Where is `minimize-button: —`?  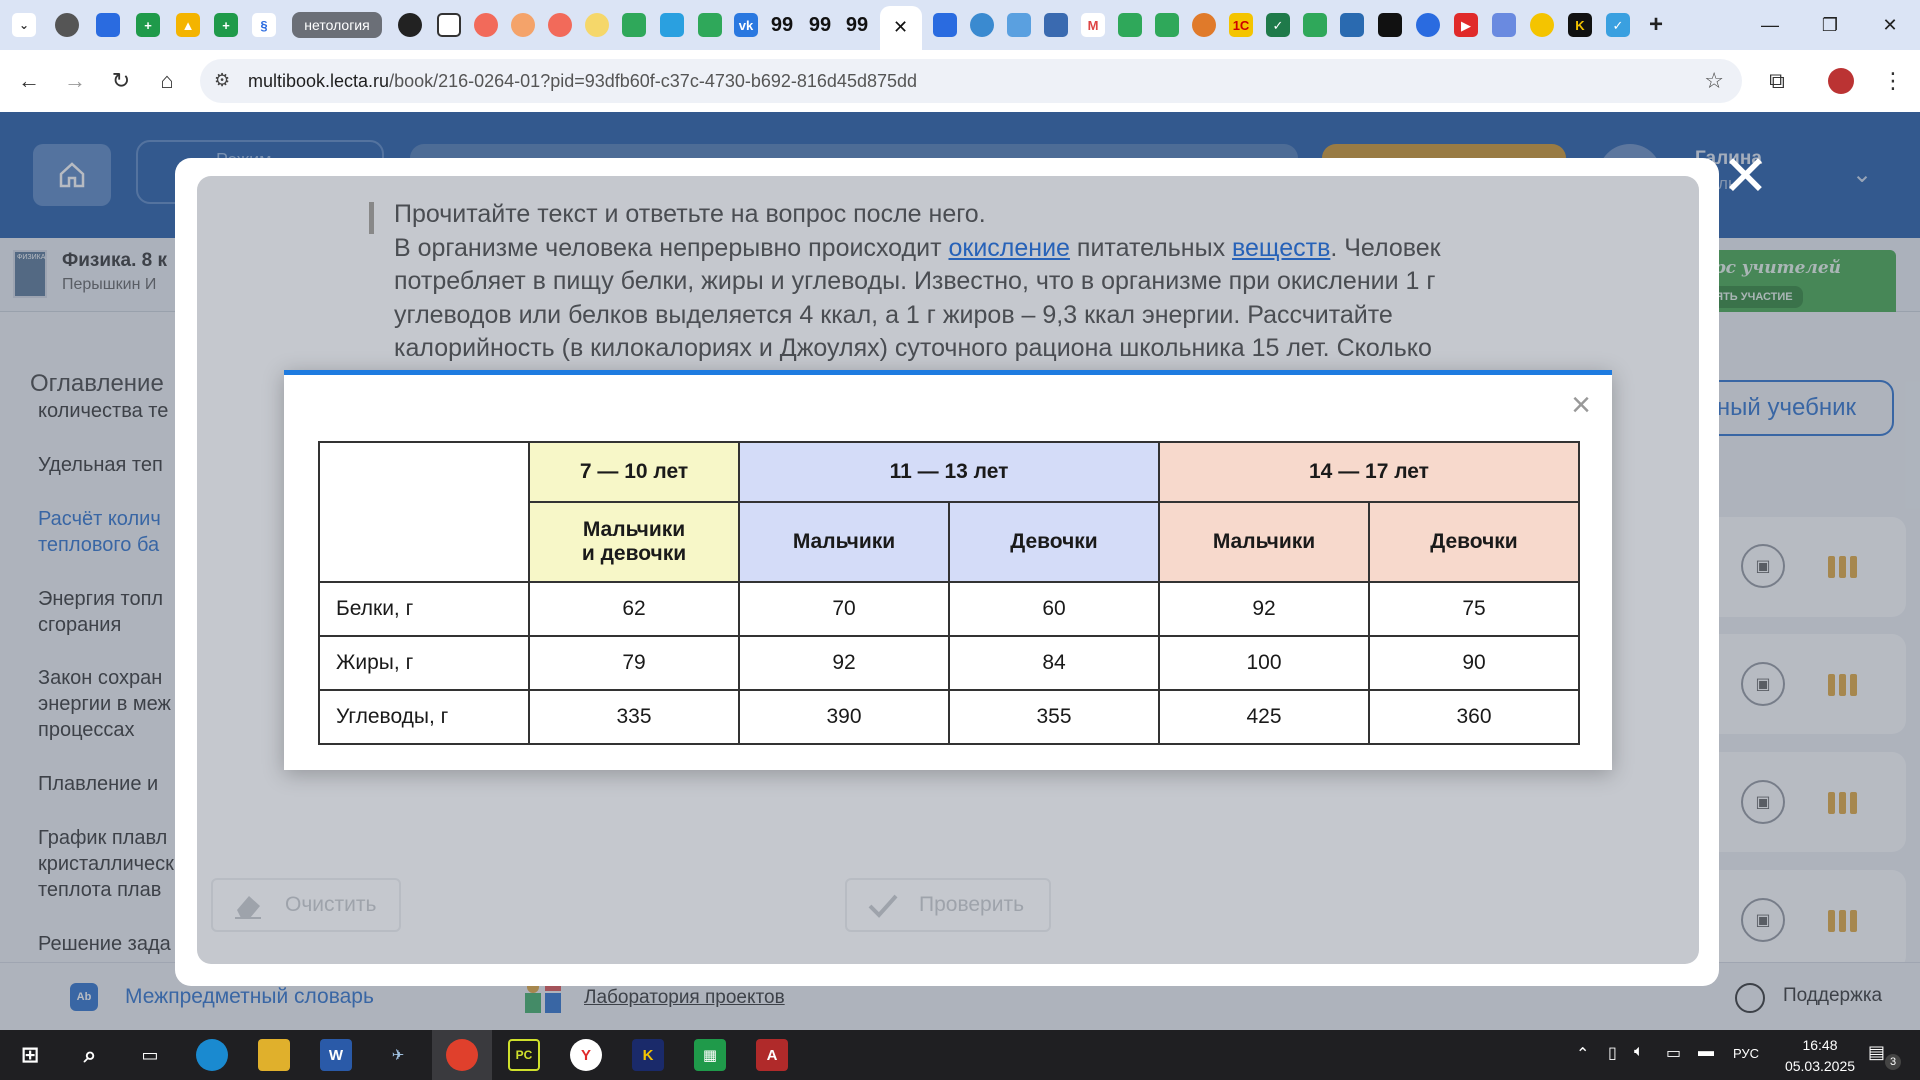
minimize-button: — is located at coordinates (1770, 25).